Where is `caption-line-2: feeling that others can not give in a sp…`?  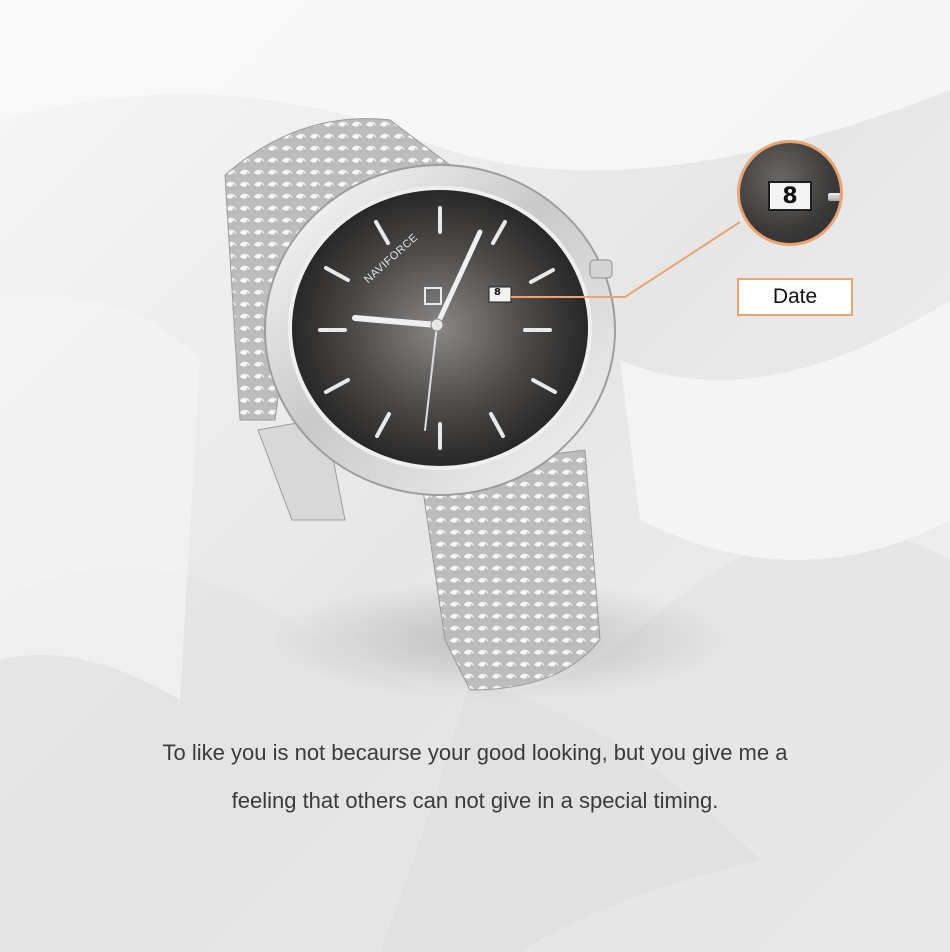 caption-line-2: feeling that others can not give in a sp… is located at coordinates (475, 800).